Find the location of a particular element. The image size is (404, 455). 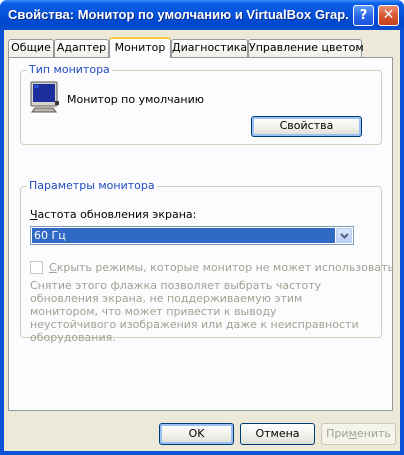

close-button: ✕ is located at coordinates (388, 15).